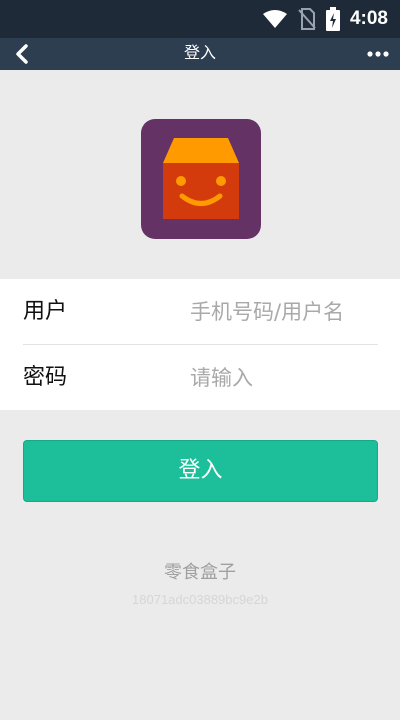 The image size is (400, 720). What do you see at coordinates (200, 471) in the screenshot?
I see `login-button: 登入` at bounding box center [200, 471].